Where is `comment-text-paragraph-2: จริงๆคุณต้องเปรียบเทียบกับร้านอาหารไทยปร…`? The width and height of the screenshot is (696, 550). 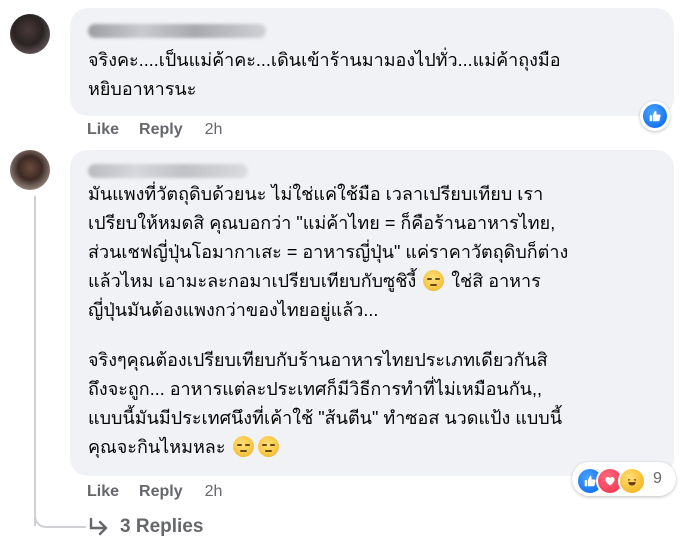 comment-text-paragraph-2: จริงๆคุณต้องเปรียบเทียบกับร้านอาหารไทยปร… is located at coordinates (325, 403).